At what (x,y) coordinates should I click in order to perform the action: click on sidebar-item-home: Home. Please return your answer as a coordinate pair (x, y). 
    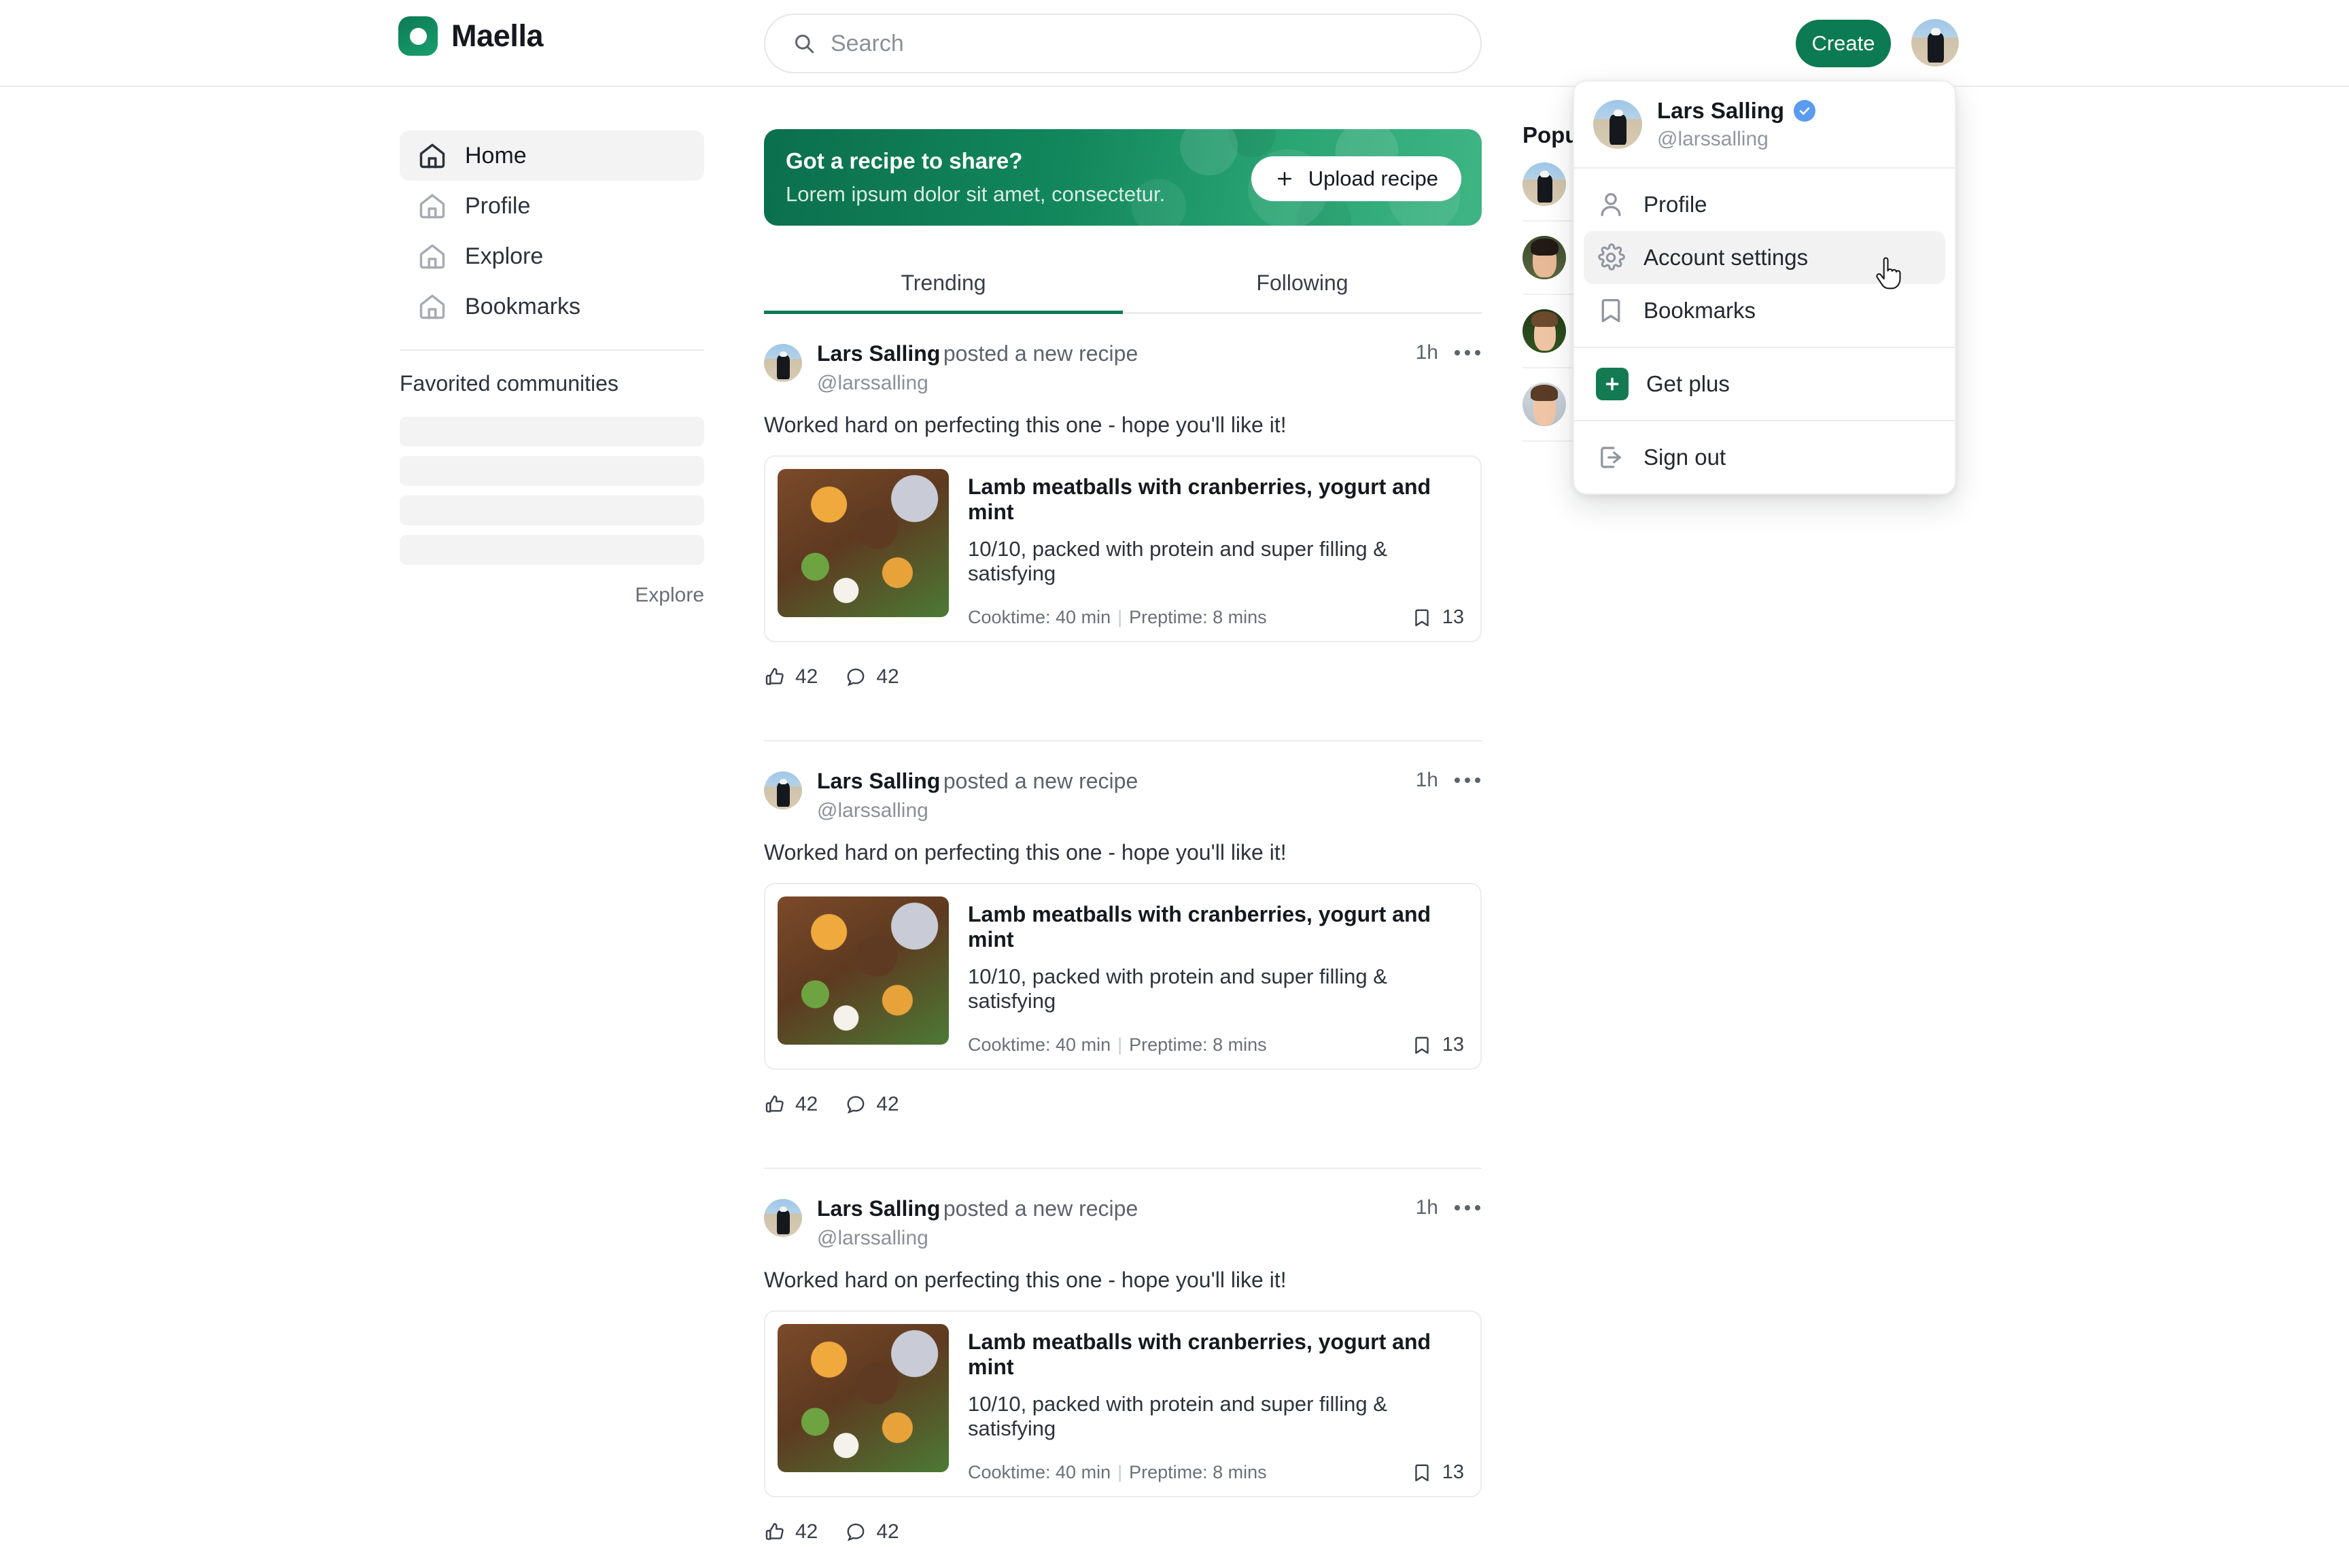
    Looking at the image, I should click on (552, 155).